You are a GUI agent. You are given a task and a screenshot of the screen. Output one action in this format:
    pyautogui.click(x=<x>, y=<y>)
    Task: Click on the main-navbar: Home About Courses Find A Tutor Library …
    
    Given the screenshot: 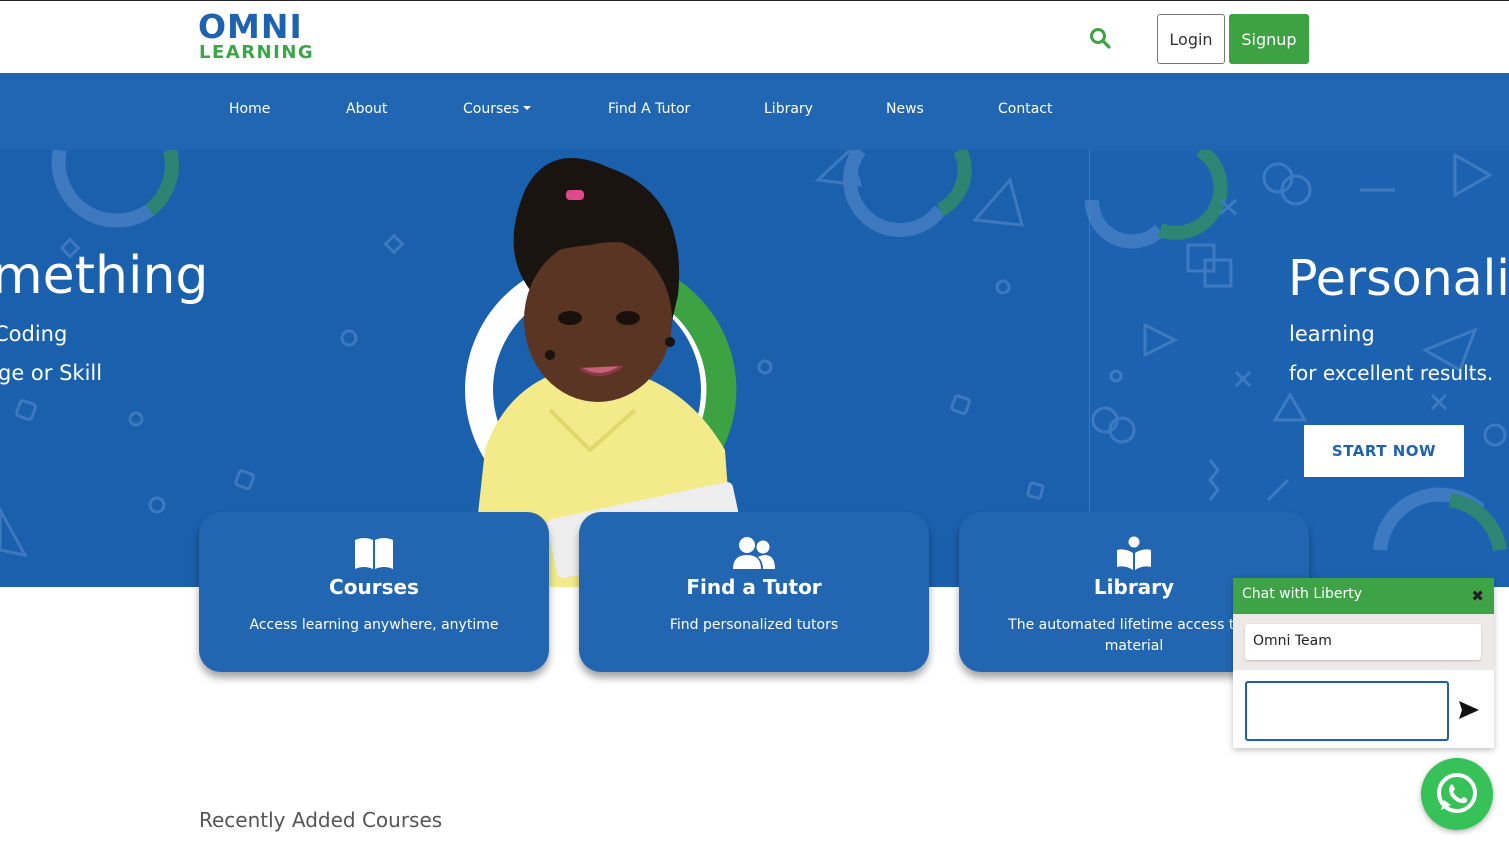 What is the action you would take?
    pyautogui.click(x=754, y=111)
    